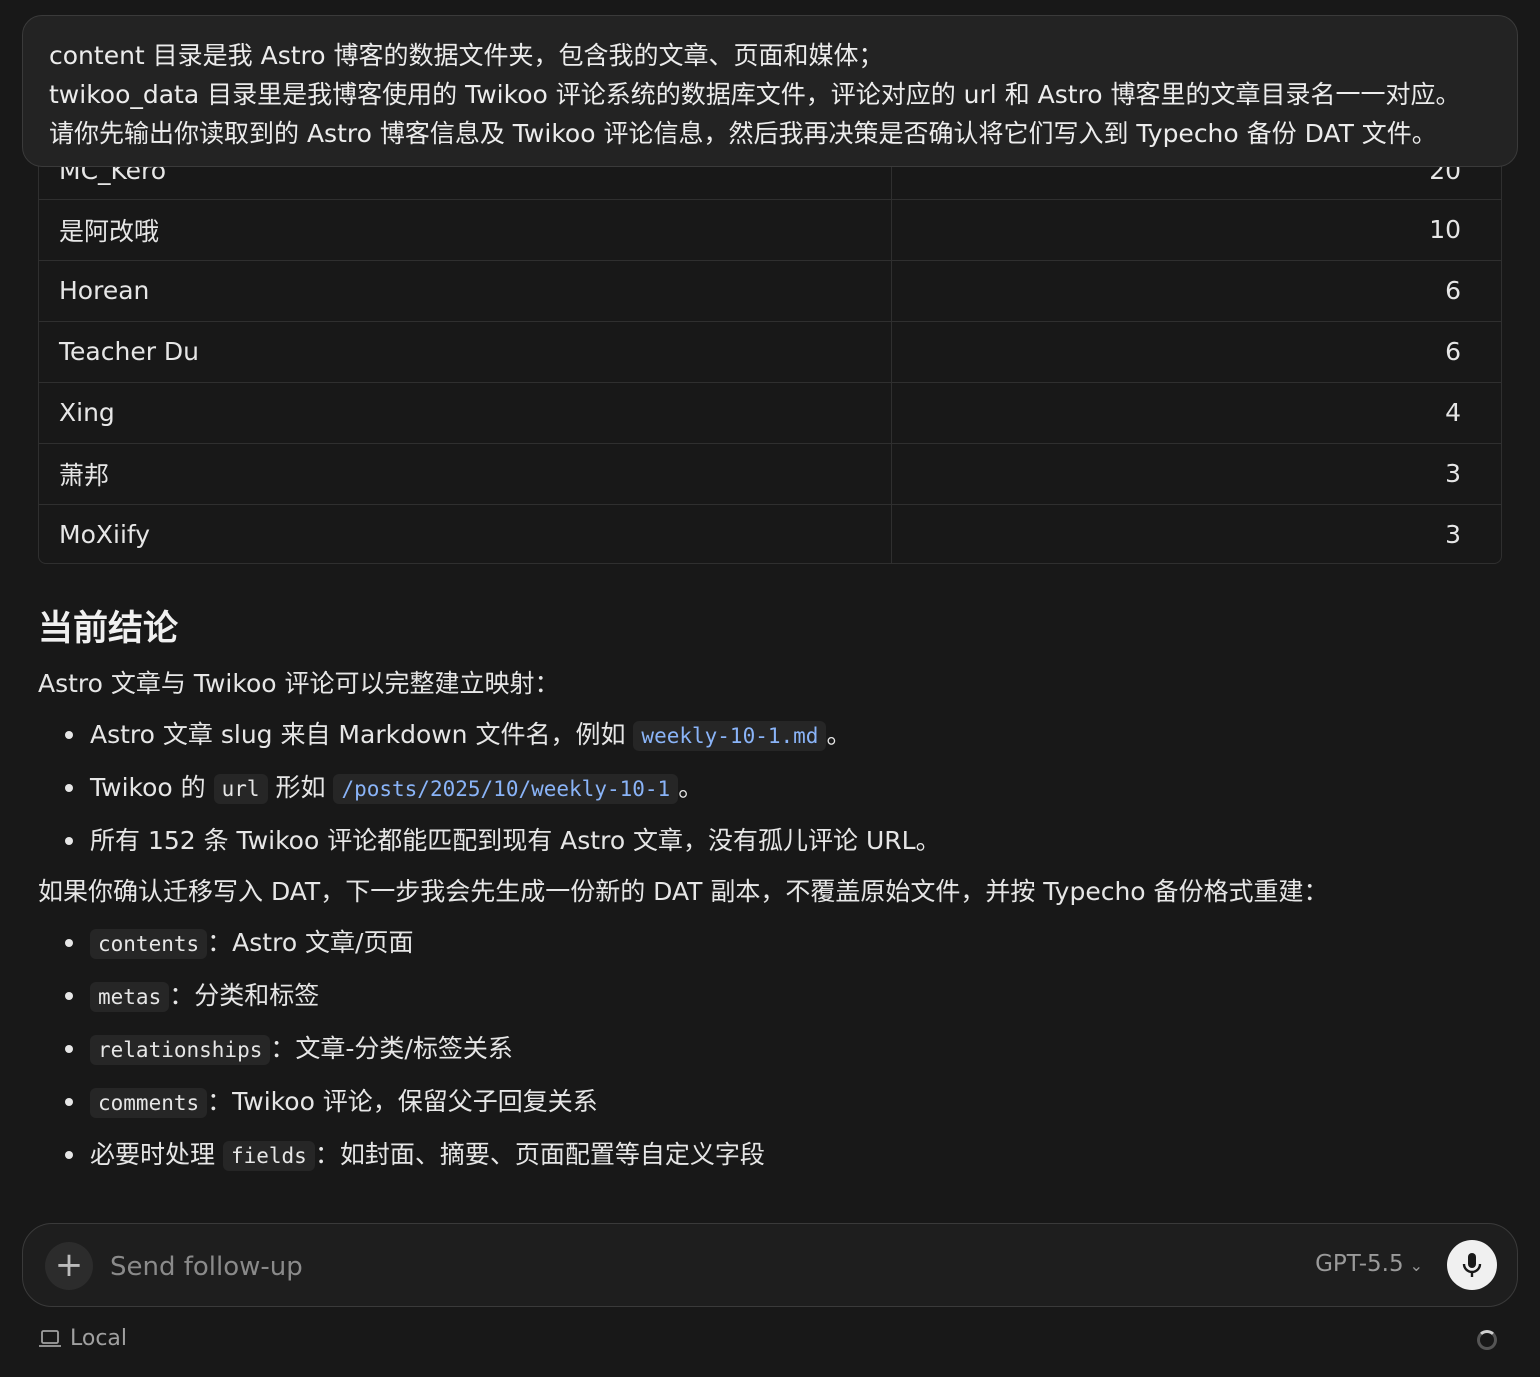 This screenshot has width=1540, height=1377. I want to click on inline-code: metas, so click(130, 997).